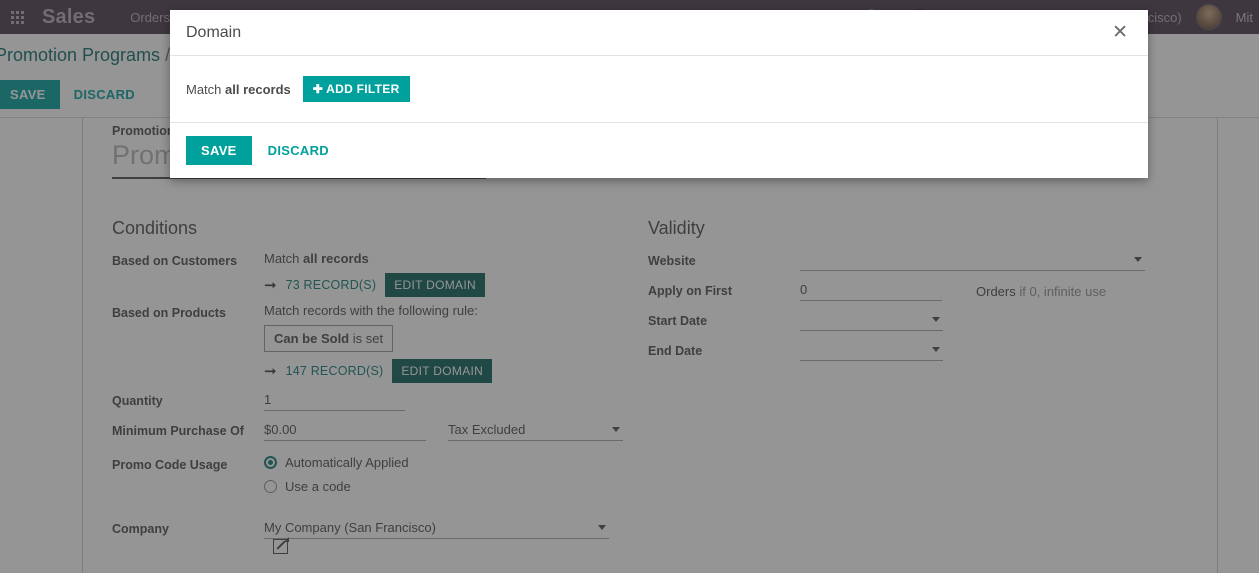 The height and width of the screenshot is (573, 1259). Describe the element at coordinates (659, 89) in the screenshot. I see `domain-dialog-body: Match all records ✚ ADD FILTER` at that location.